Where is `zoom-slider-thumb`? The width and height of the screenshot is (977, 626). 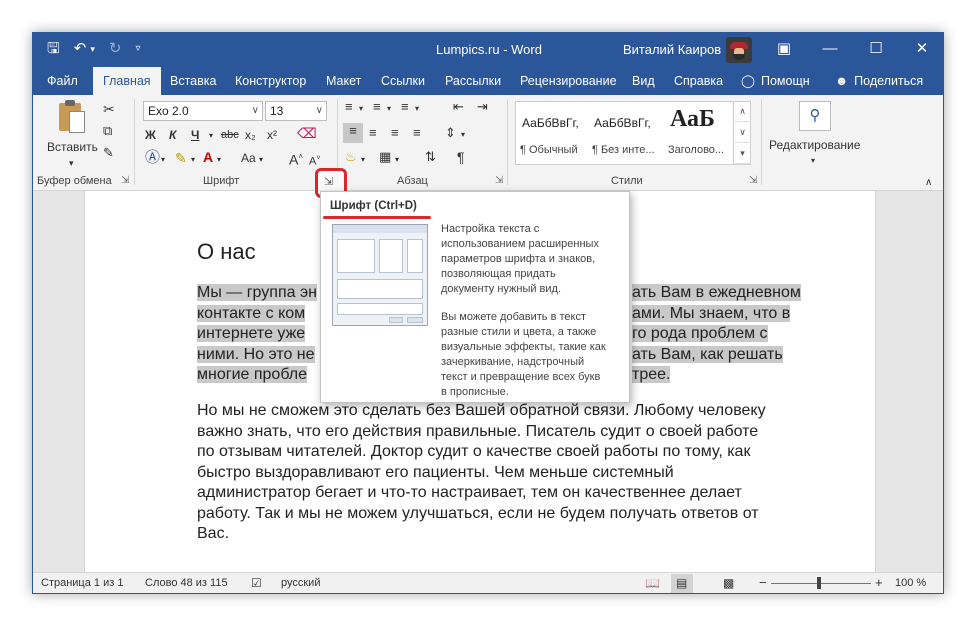
zoom-slider-thumb is located at coordinates (819, 583).